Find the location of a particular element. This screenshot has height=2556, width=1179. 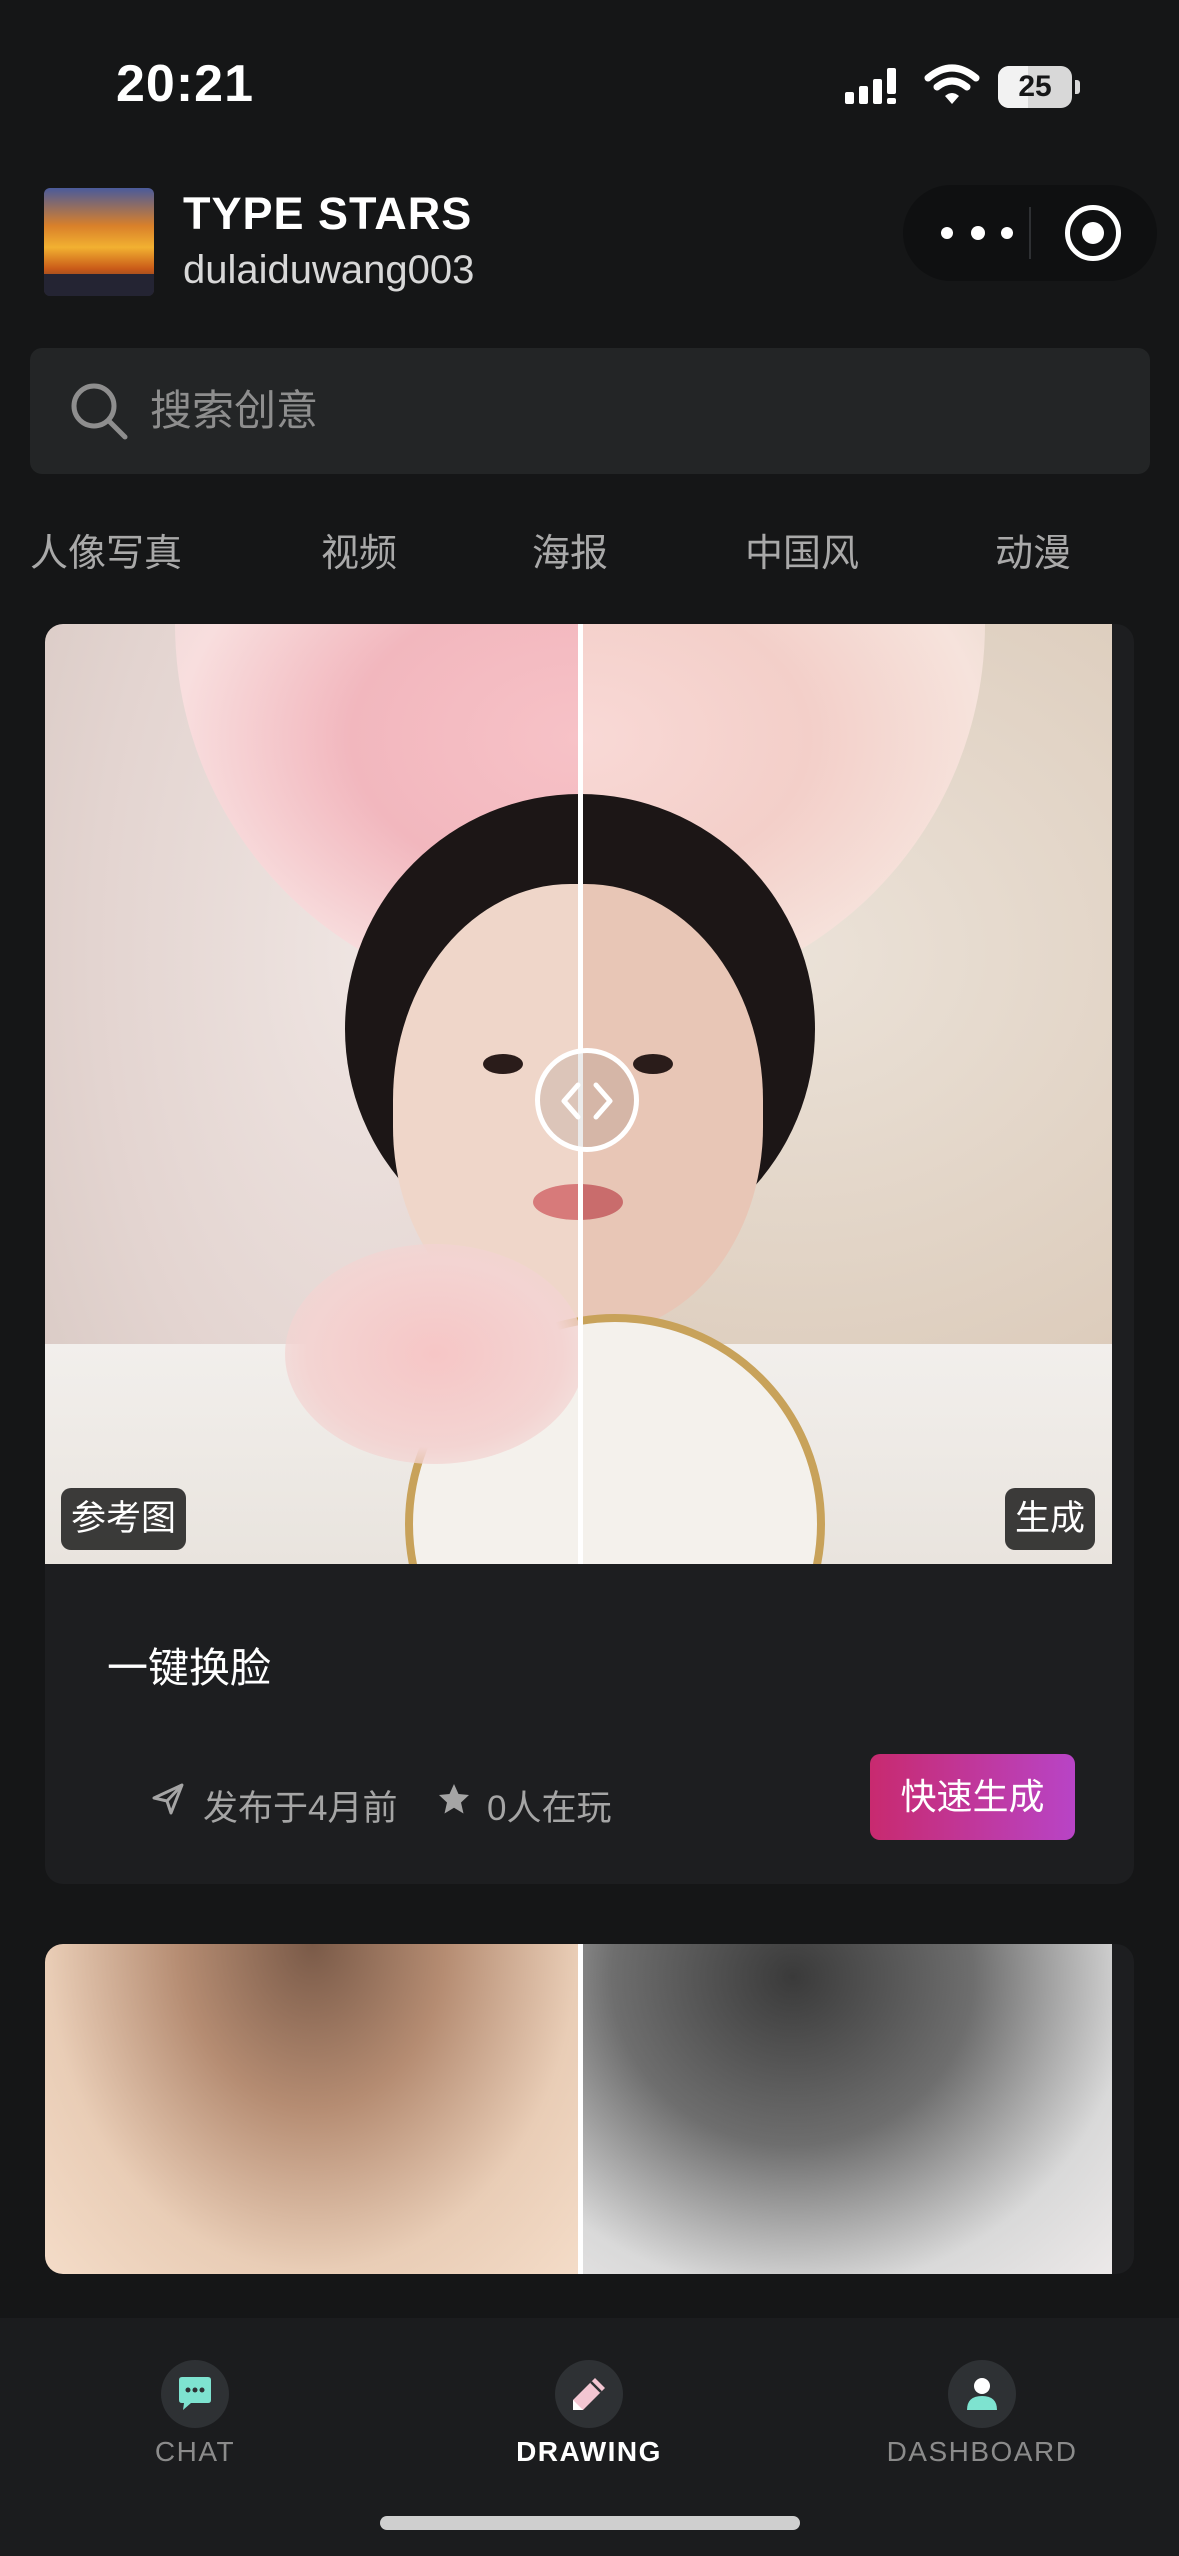

send-icon is located at coordinates (168, 1799).